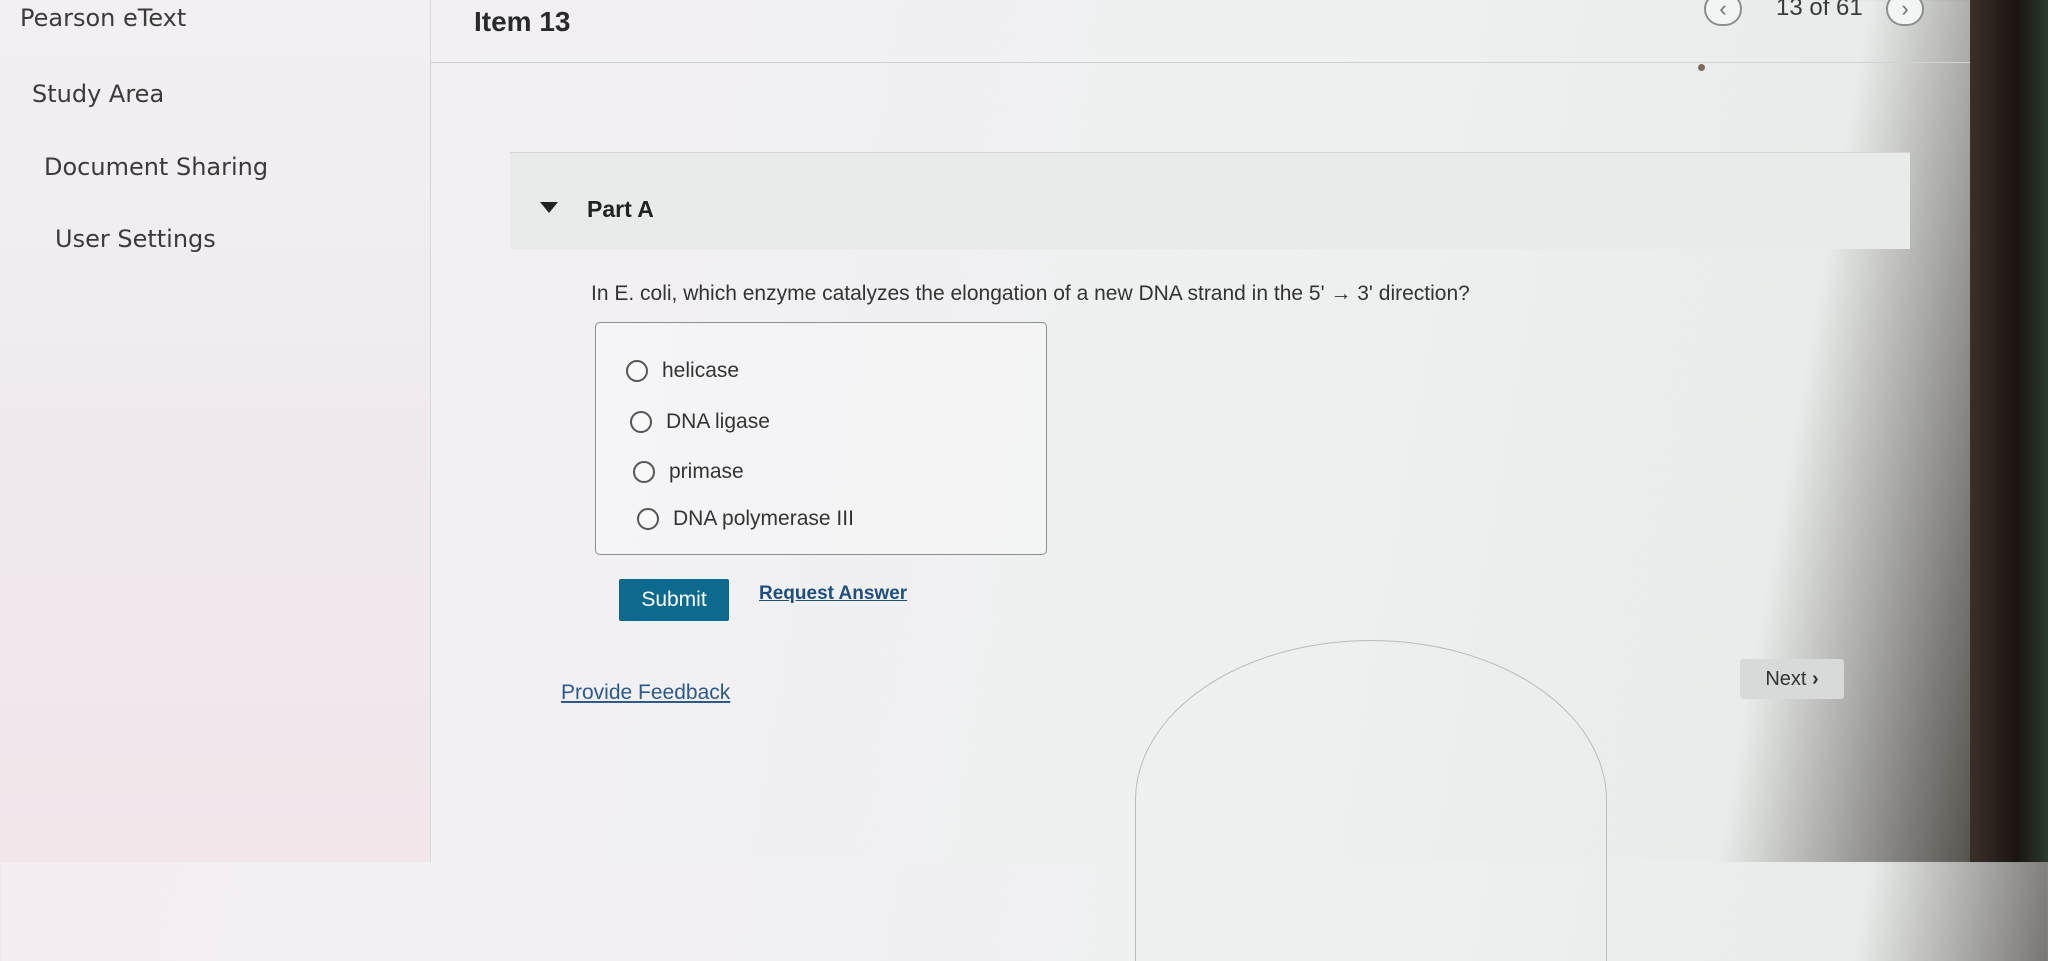 Image resolution: width=2048 pixels, height=961 pixels. Describe the element at coordinates (1723, 10) in the screenshot. I see `chevron-left-icon: ‹` at that location.